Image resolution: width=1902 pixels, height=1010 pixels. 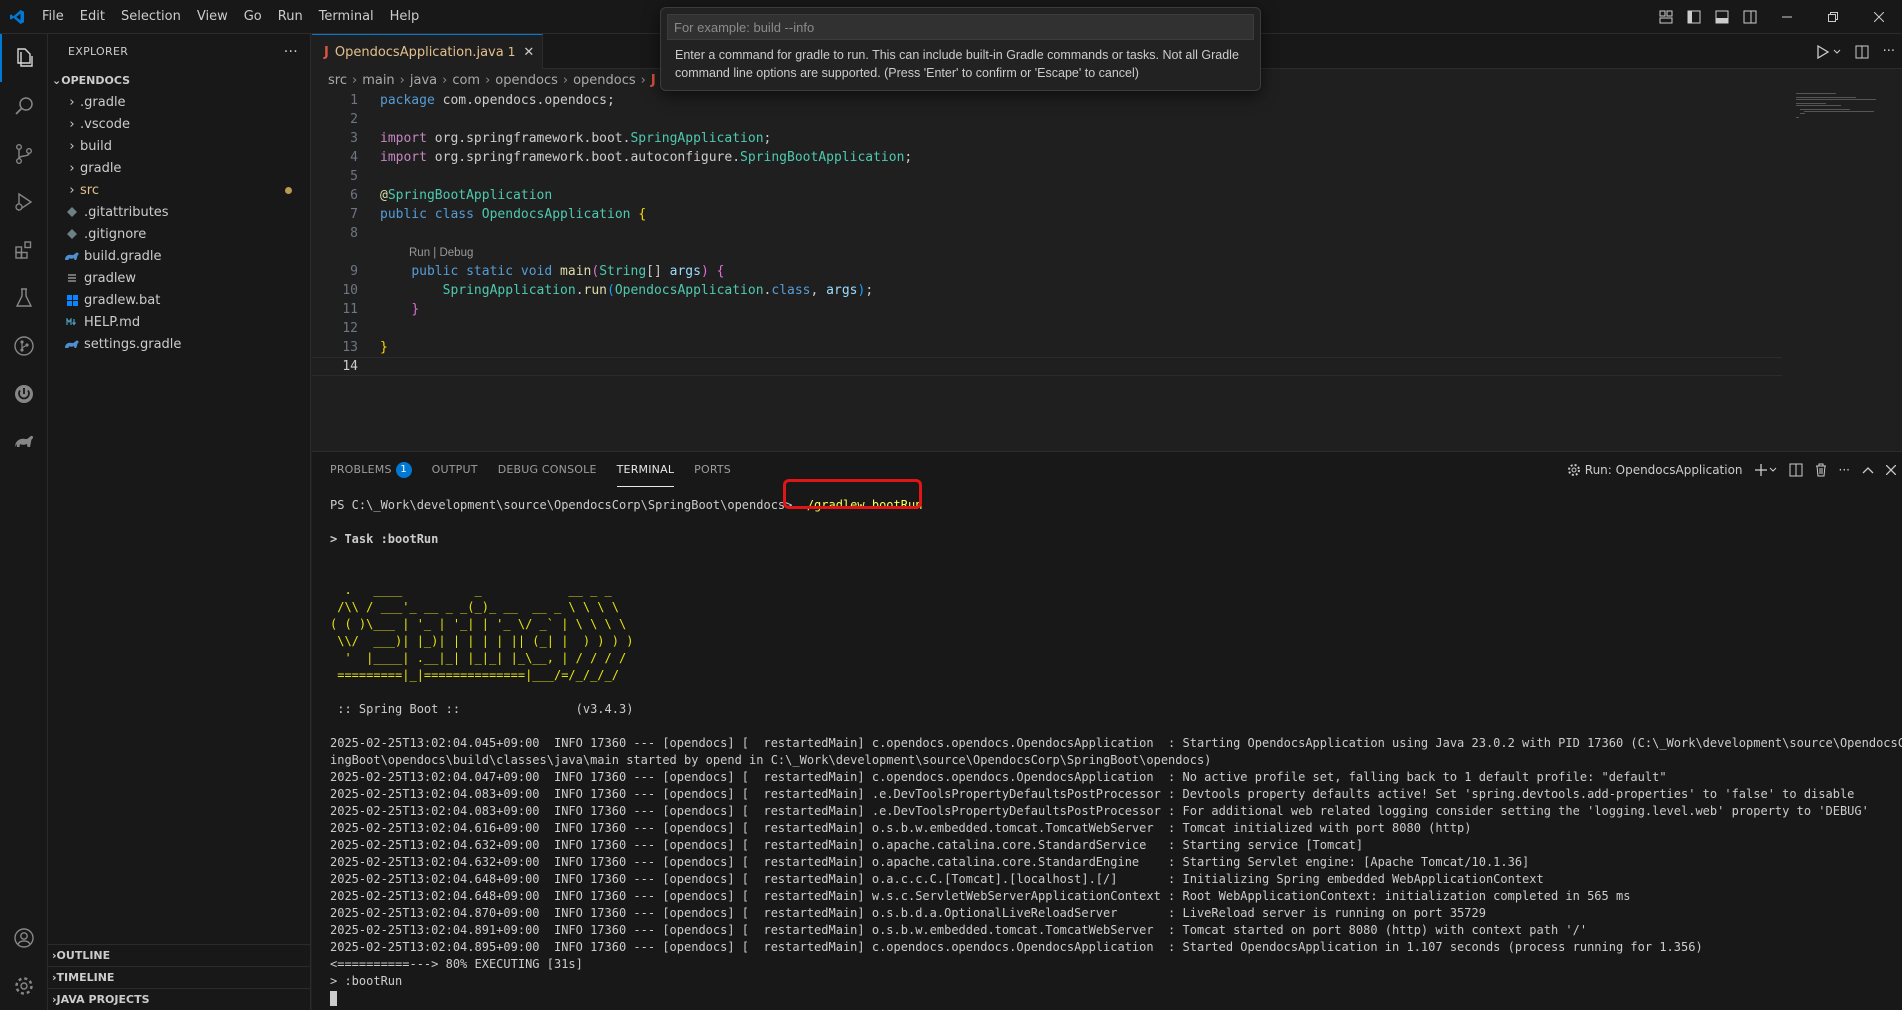 I want to click on toggle-panel-icon, so click(x=1722, y=17).